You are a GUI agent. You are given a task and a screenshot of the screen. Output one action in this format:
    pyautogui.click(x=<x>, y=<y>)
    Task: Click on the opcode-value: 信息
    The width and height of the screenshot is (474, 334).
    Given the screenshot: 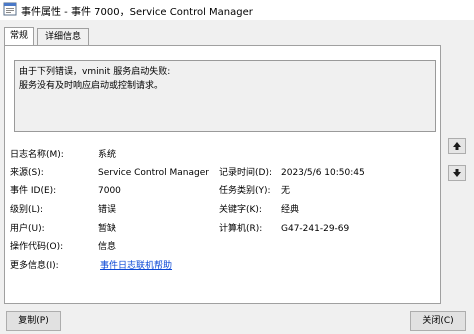 What is the action you would take?
    pyautogui.click(x=107, y=247)
    